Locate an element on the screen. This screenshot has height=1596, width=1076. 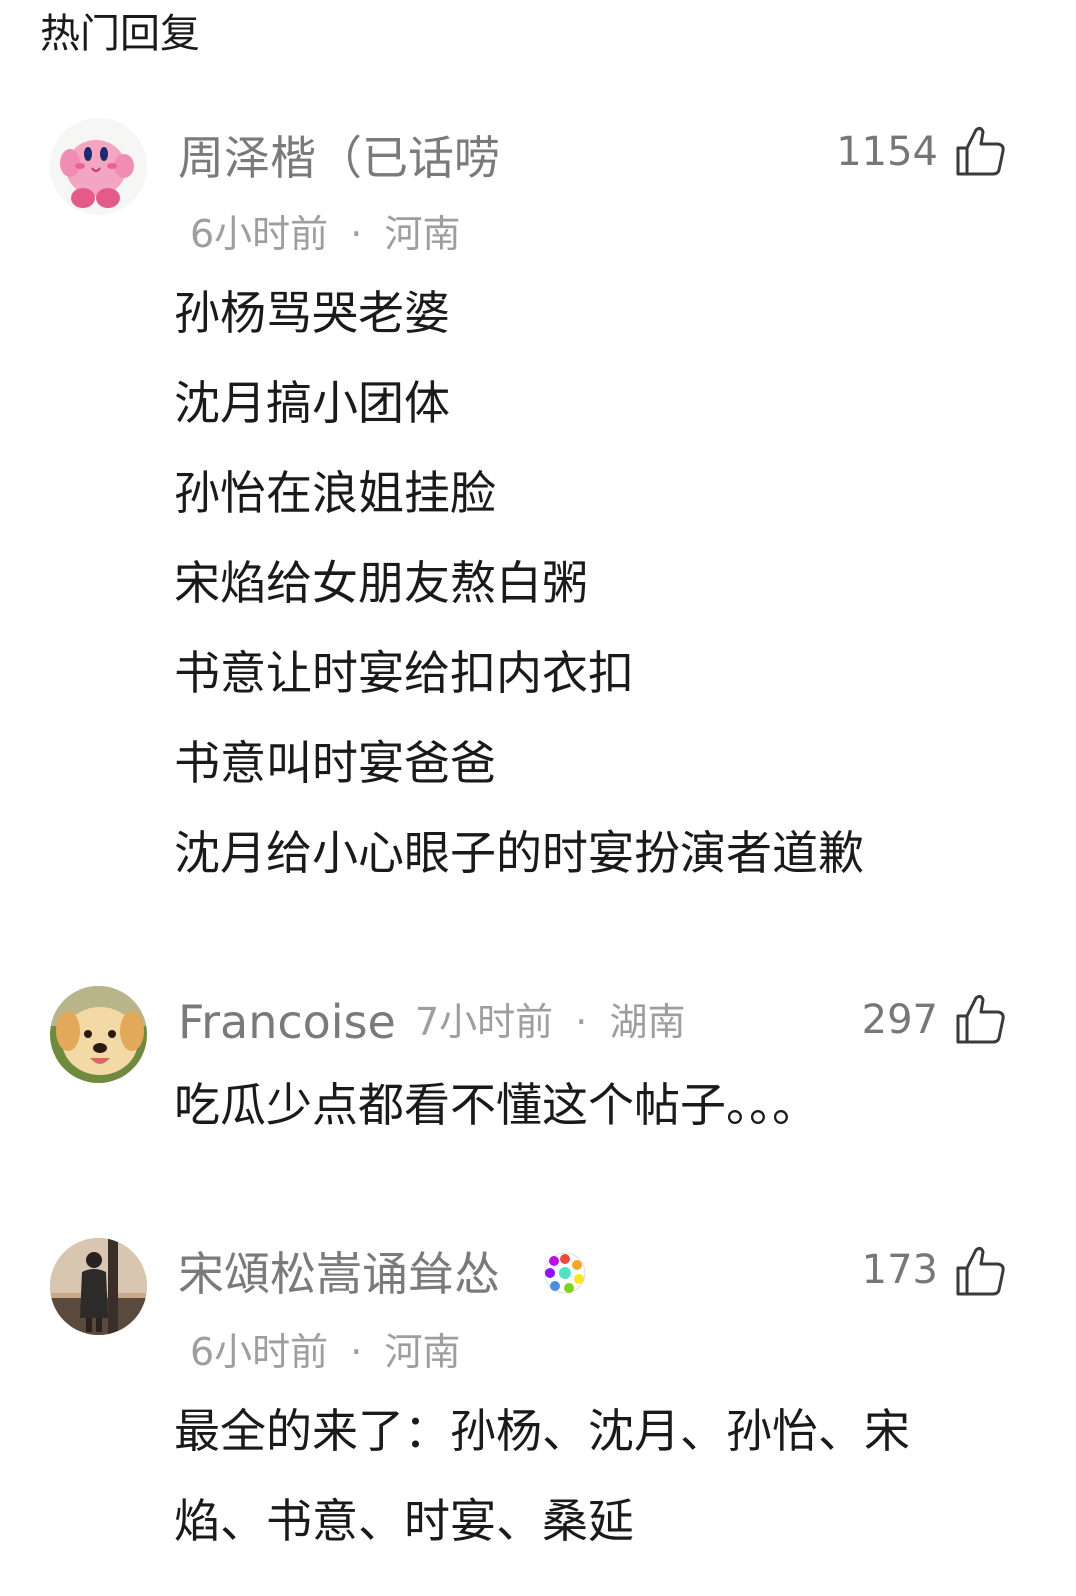
colorful-badge-icon is located at coordinates (565, 1273).